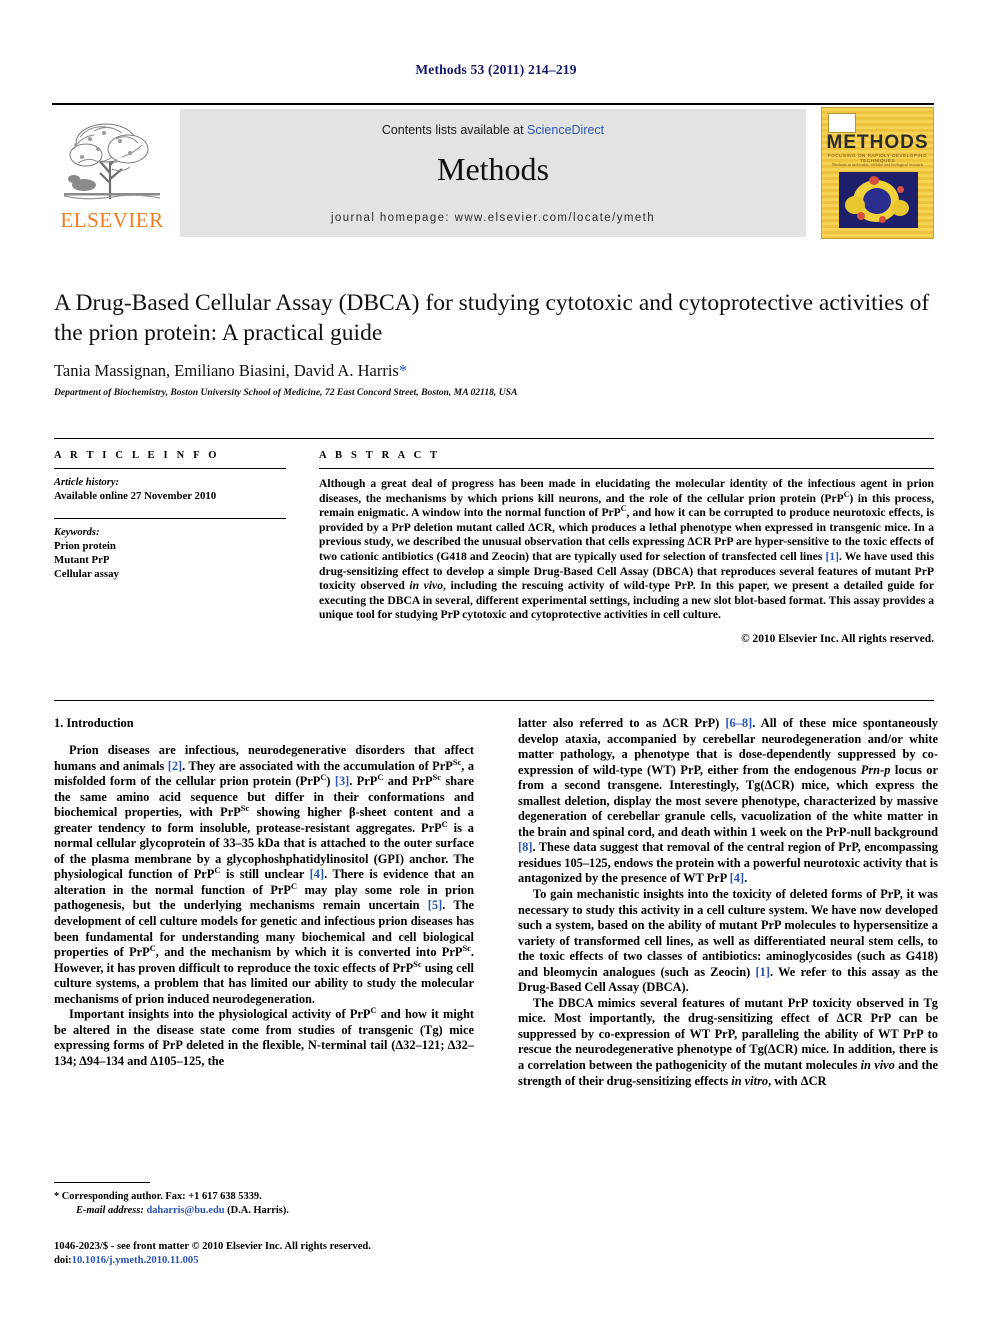 Image resolution: width=992 pixels, height=1323 pixels. Describe the element at coordinates (878, 200) in the screenshot. I see `cover-artwork` at that location.